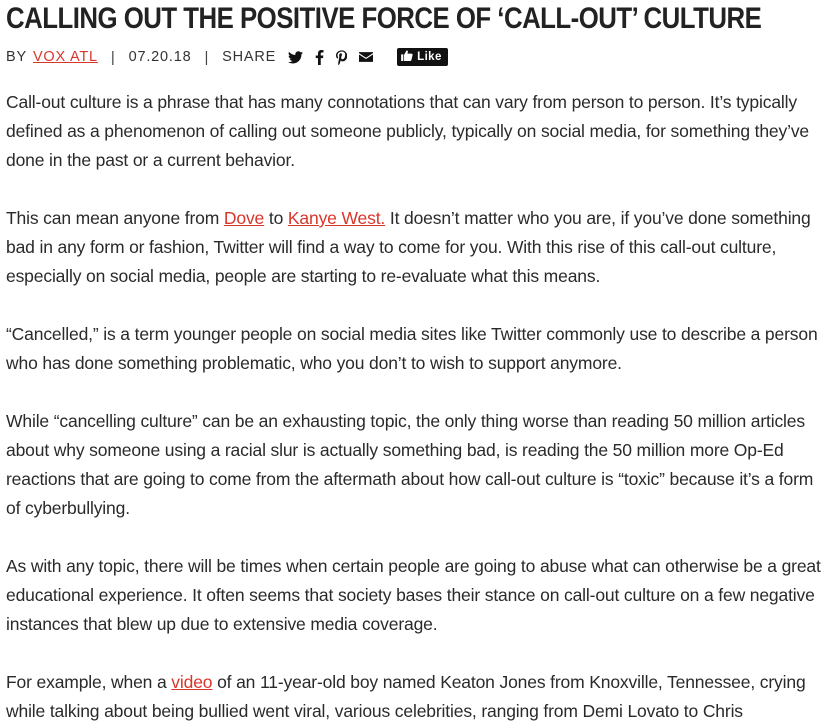  Describe the element at coordinates (331, 57) in the screenshot. I see `share-icons` at that location.